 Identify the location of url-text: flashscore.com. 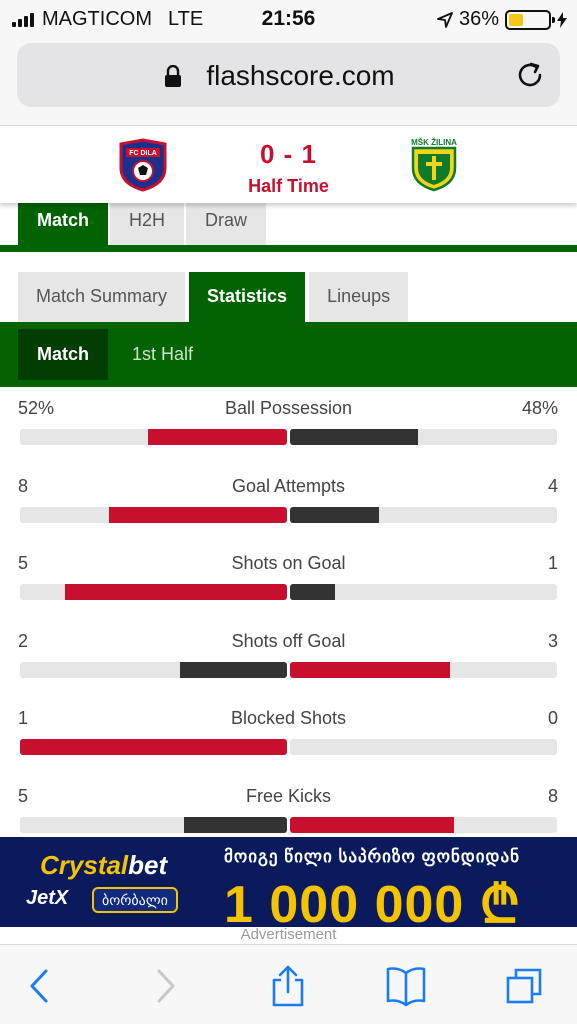
(288, 76).